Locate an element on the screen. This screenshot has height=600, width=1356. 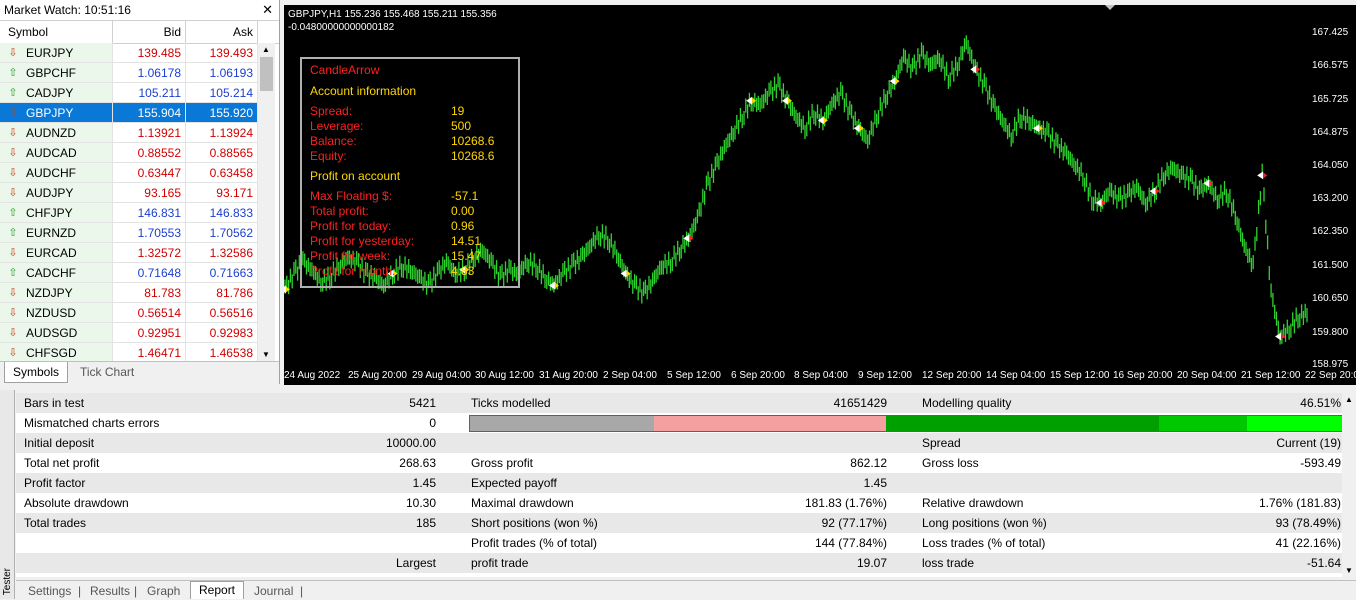
symbol-name: NZDJPY is located at coordinates (49, 292).